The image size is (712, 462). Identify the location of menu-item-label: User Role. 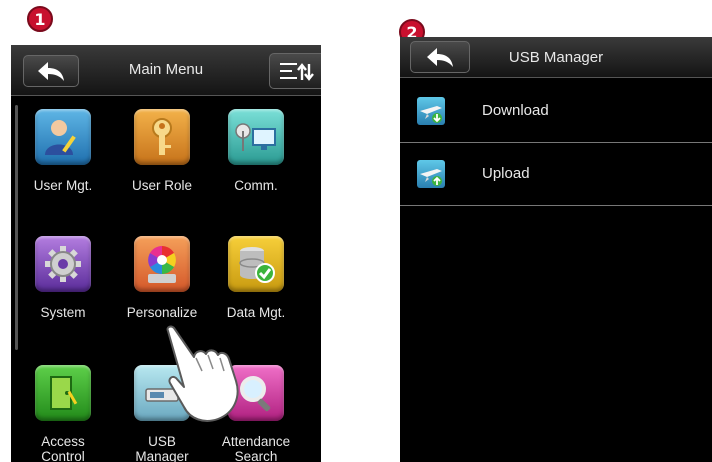
(162, 185).